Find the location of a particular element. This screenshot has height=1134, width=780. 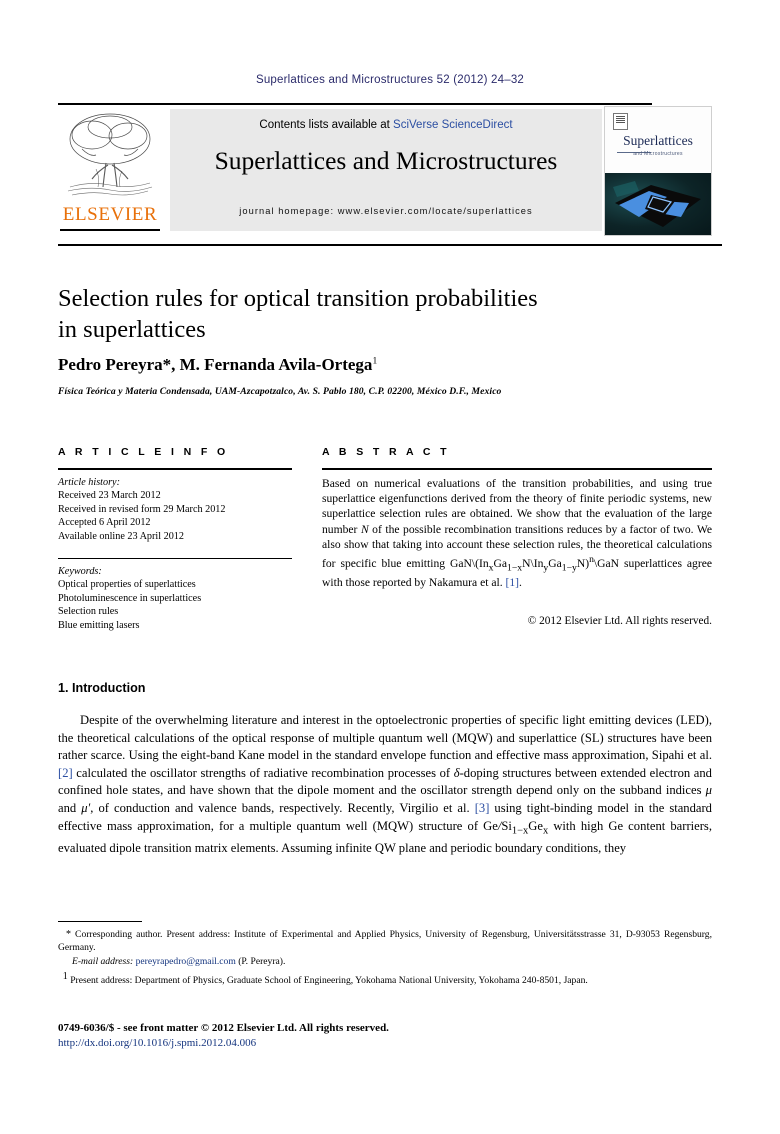

keywords-label: Keywords: is located at coordinates (80, 571).